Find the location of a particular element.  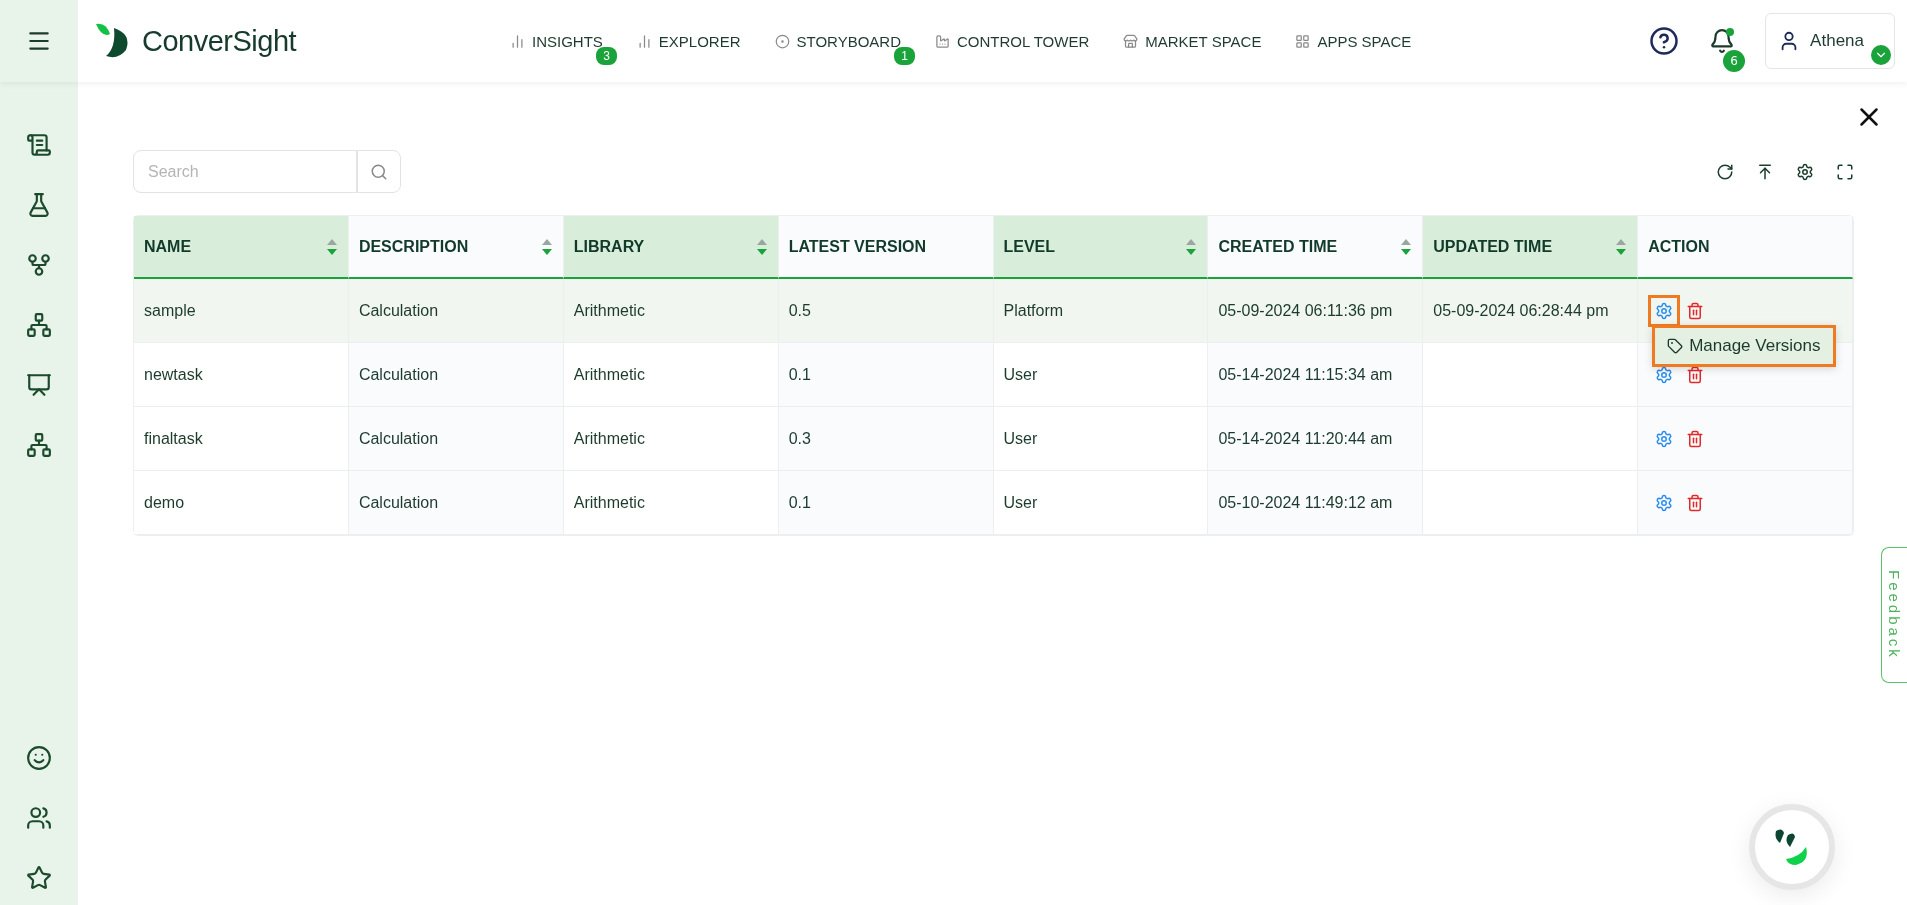

document-user-icon is located at coordinates (39, 145).